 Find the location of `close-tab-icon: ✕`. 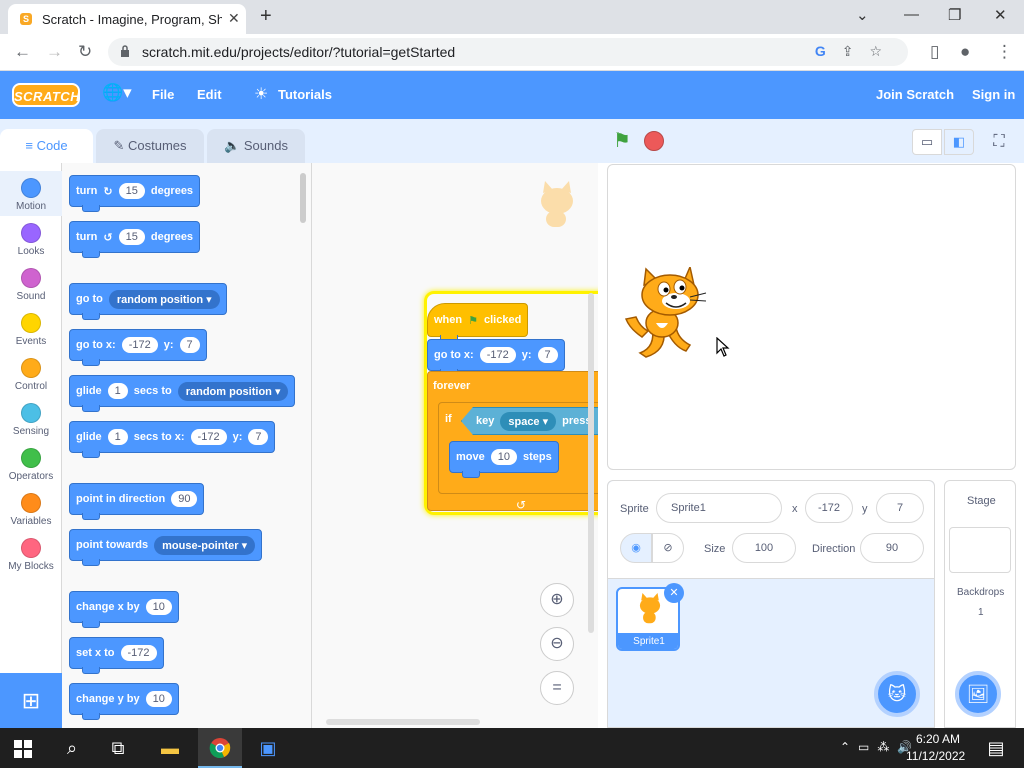

close-tab-icon: ✕ is located at coordinates (234, 18).